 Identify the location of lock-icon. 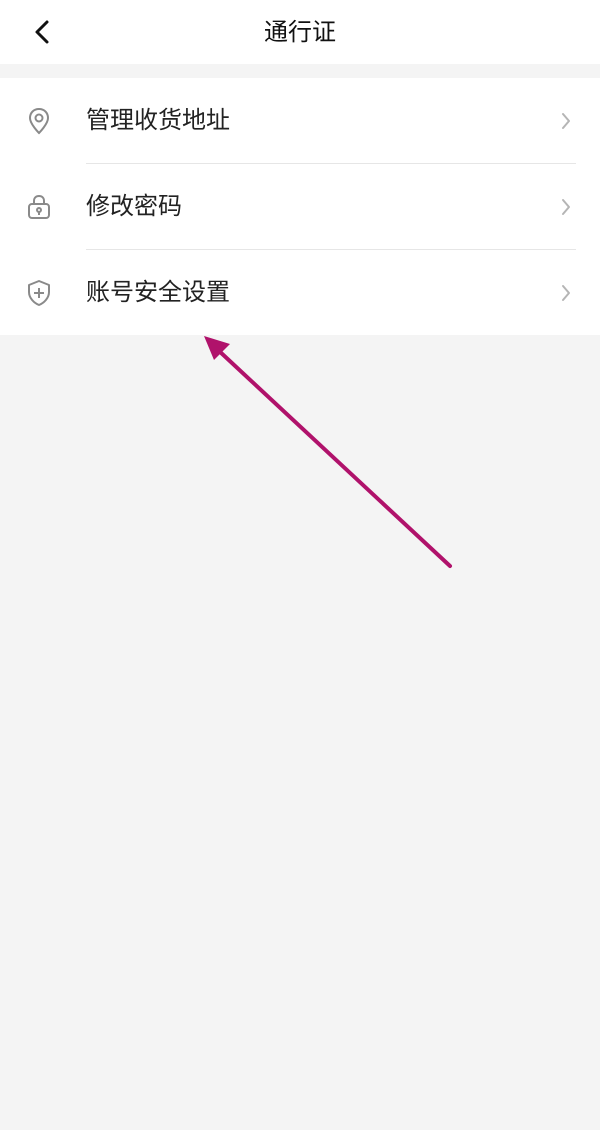
(39, 207).